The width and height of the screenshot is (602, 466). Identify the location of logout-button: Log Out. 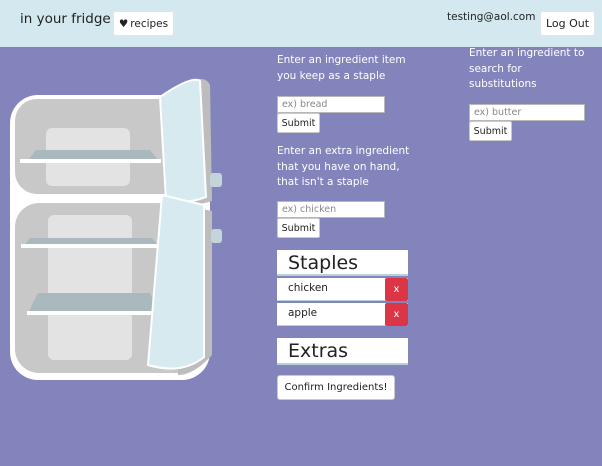
(567, 23).